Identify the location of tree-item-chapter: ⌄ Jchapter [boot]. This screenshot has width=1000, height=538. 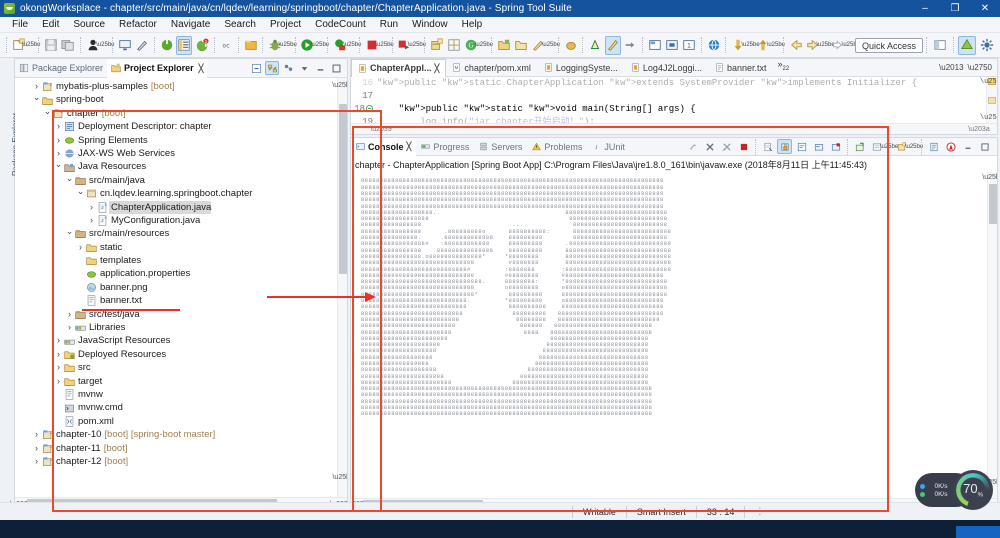
(181, 113).